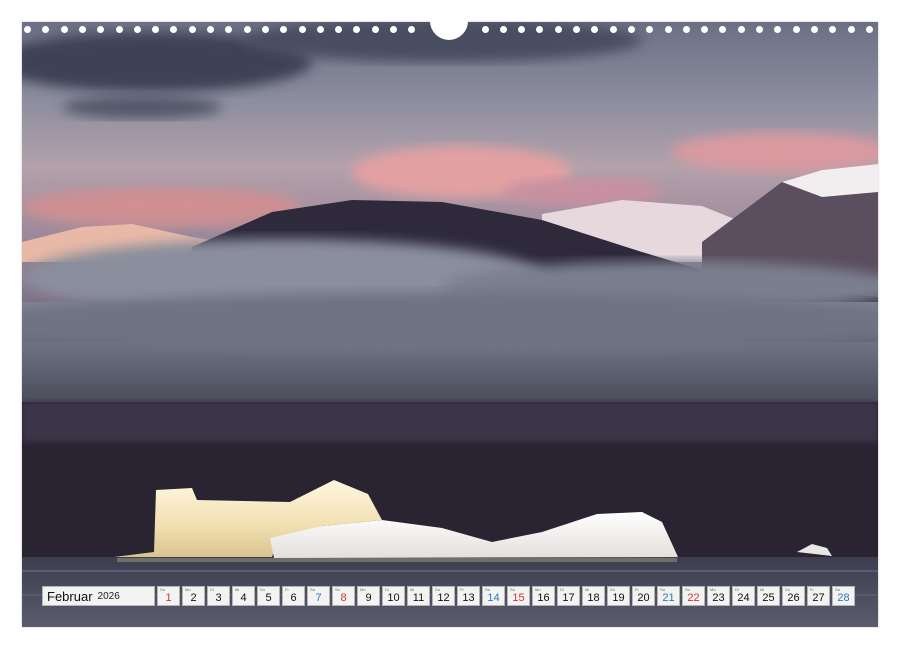 The width and height of the screenshot is (899, 648). What do you see at coordinates (70, 596) in the screenshot?
I see `month-name: Februar` at bounding box center [70, 596].